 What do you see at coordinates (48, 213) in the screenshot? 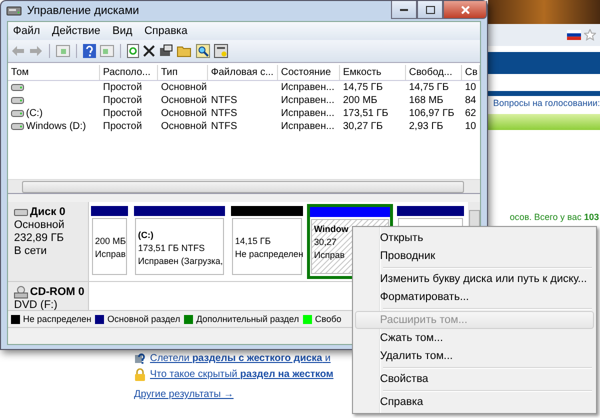
I see `disk-name: Диск 0` at bounding box center [48, 213].